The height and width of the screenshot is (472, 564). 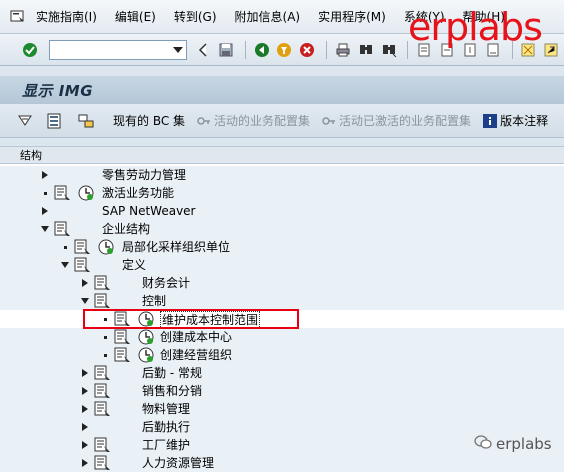 What do you see at coordinates (389, 50) in the screenshot?
I see `find-next-icon` at bounding box center [389, 50].